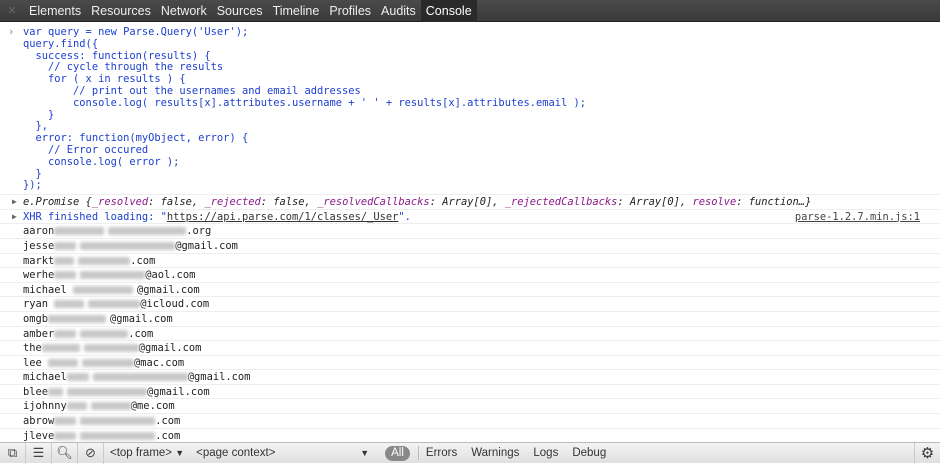 The image size is (940, 464). What do you see at coordinates (561, 202) in the screenshot?
I see `prop: _rejectedCallbacks` at bounding box center [561, 202].